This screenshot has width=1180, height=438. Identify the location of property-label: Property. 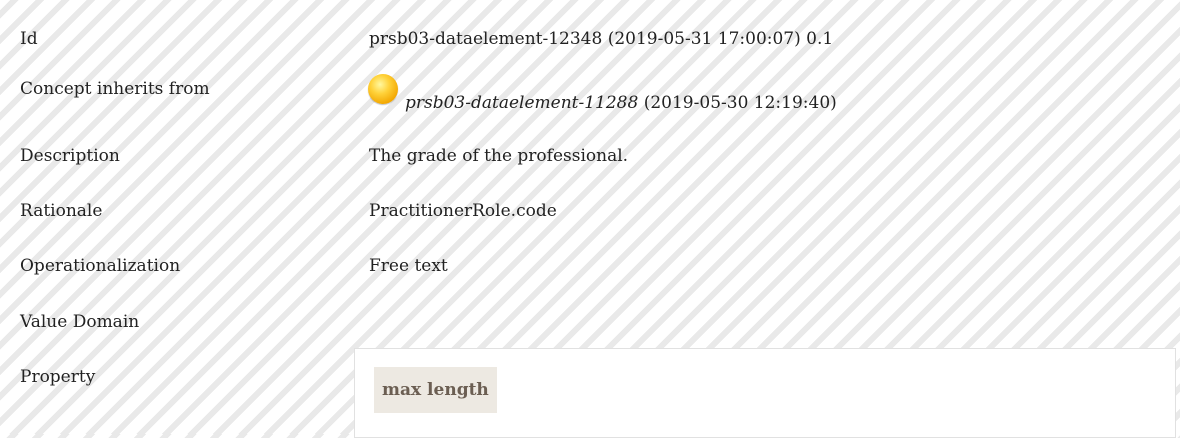
(58, 377).